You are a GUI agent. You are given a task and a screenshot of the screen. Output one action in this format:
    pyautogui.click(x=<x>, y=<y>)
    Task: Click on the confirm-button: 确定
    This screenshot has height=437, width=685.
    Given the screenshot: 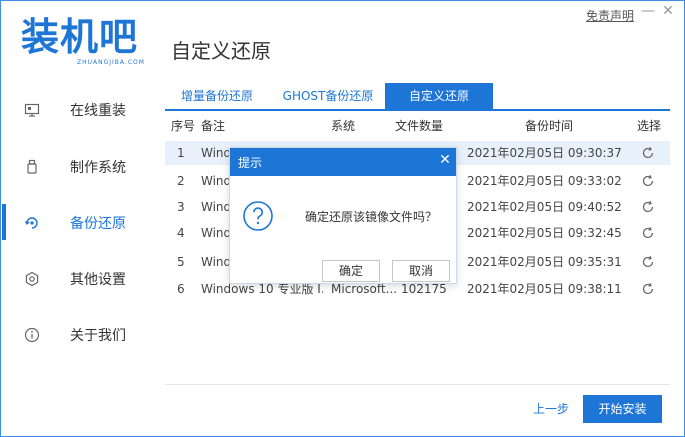 What is the action you would take?
    pyautogui.click(x=351, y=271)
    